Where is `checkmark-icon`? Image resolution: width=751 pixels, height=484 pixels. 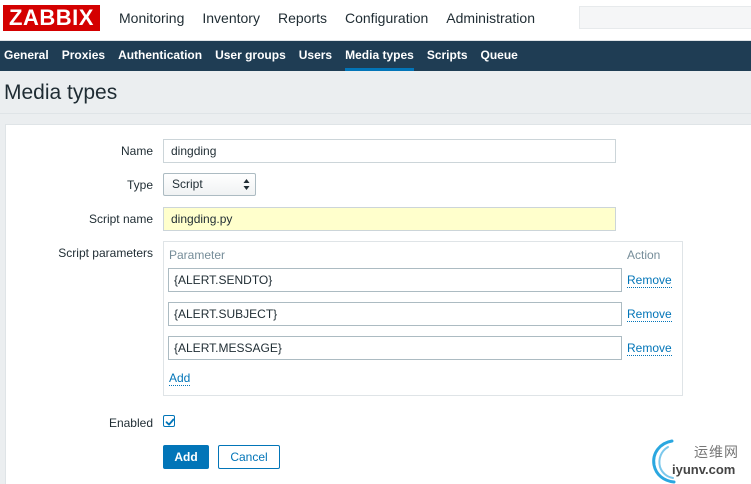
checkmark-icon is located at coordinates (170, 422).